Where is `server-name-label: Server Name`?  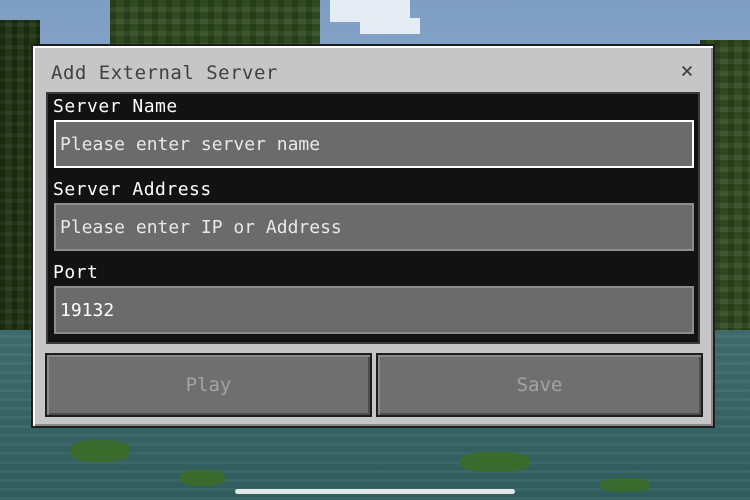
server-name-label: Server Name is located at coordinates (115, 106).